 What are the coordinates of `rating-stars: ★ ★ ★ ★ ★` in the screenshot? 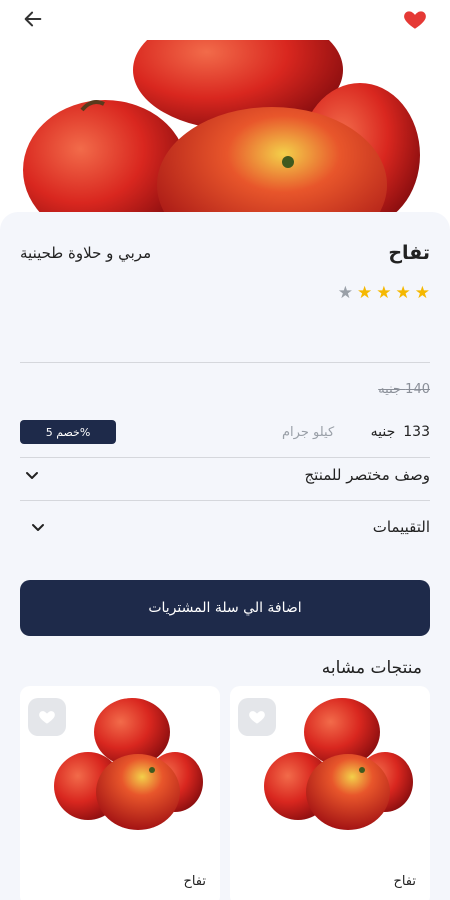 It's located at (384, 293).